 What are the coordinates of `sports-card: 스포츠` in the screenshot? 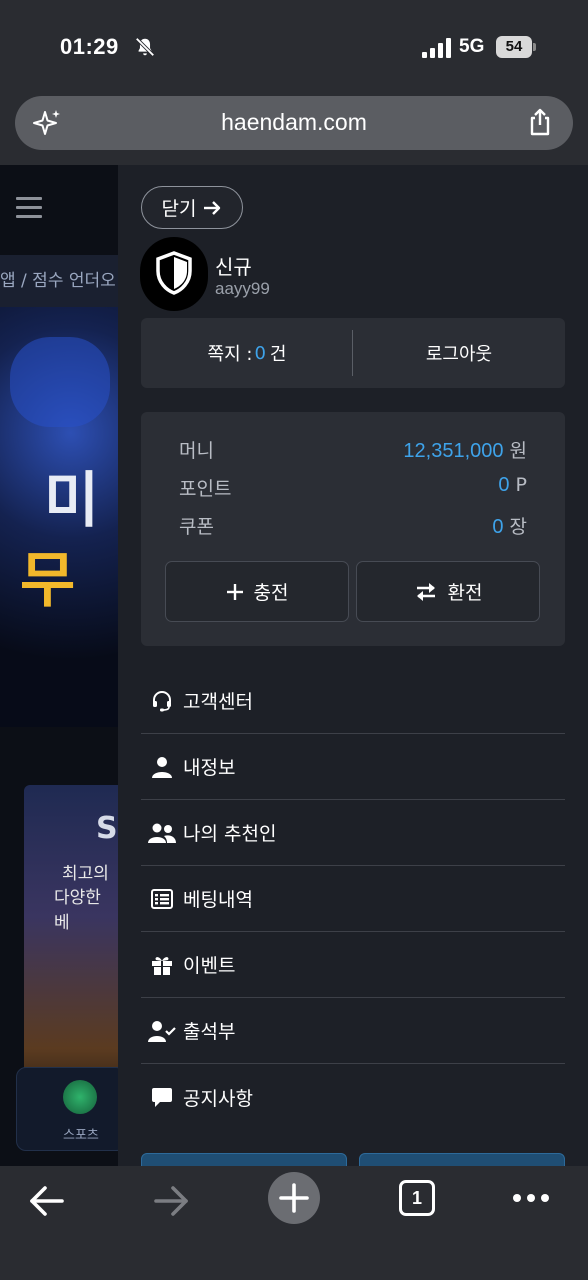 It's located at (67, 1109).